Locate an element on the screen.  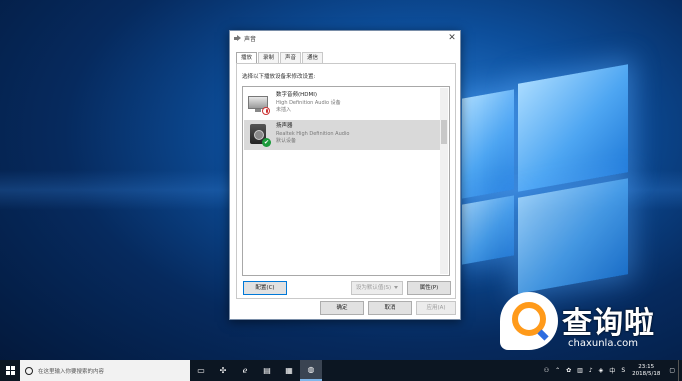
clock-date: 2018/5/18 is located at coordinates (646, 373).